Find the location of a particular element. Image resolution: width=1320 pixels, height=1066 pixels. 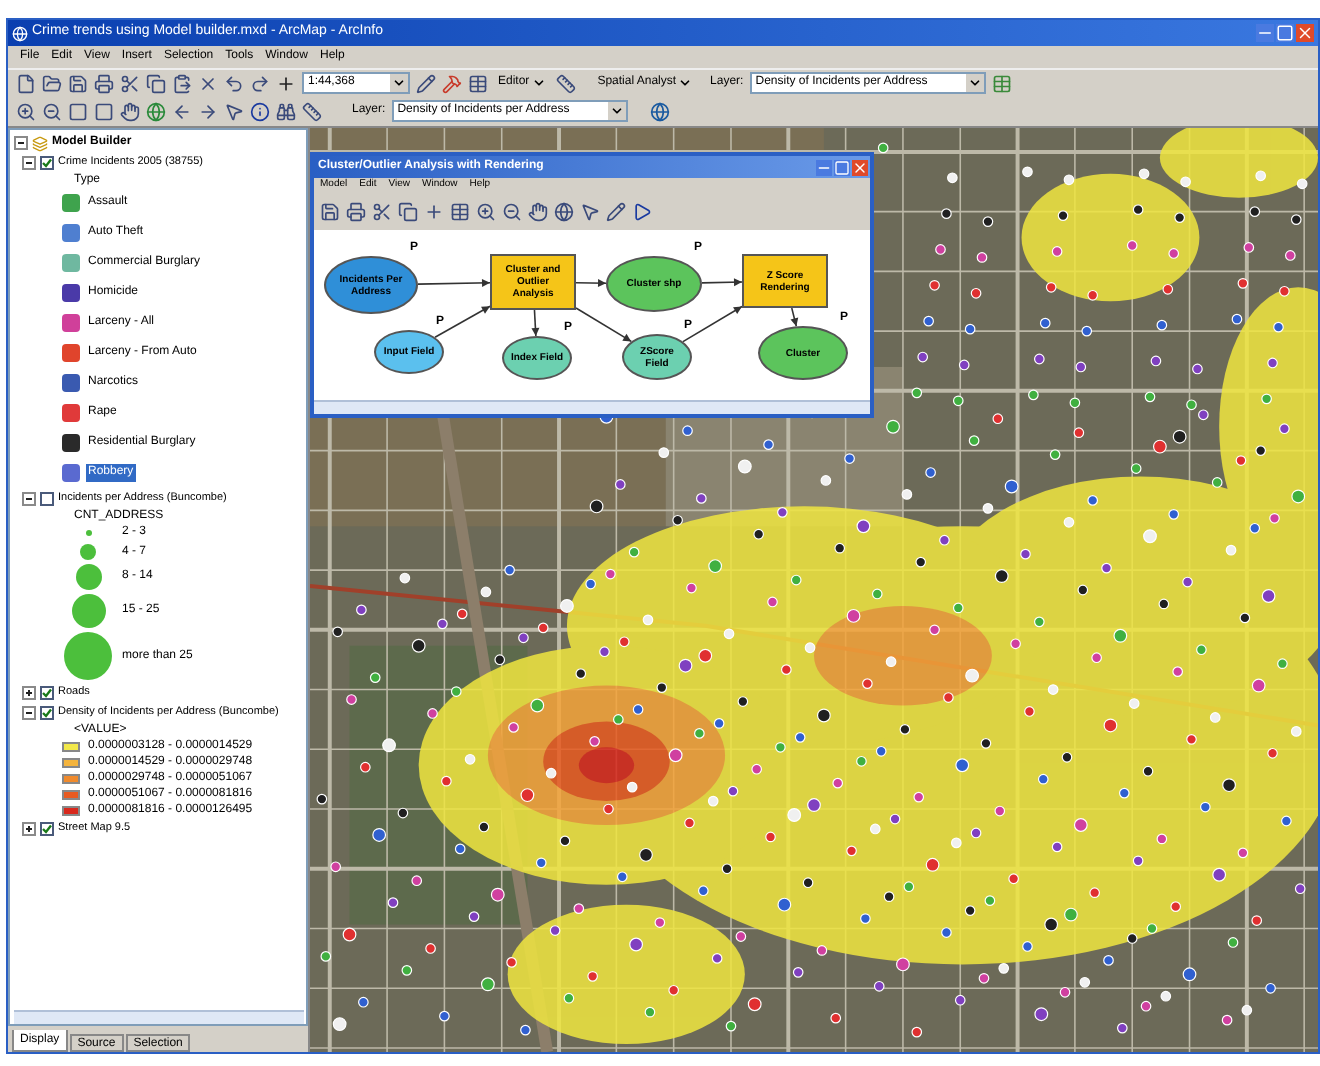

folder-icon is located at coordinates (52, 83).